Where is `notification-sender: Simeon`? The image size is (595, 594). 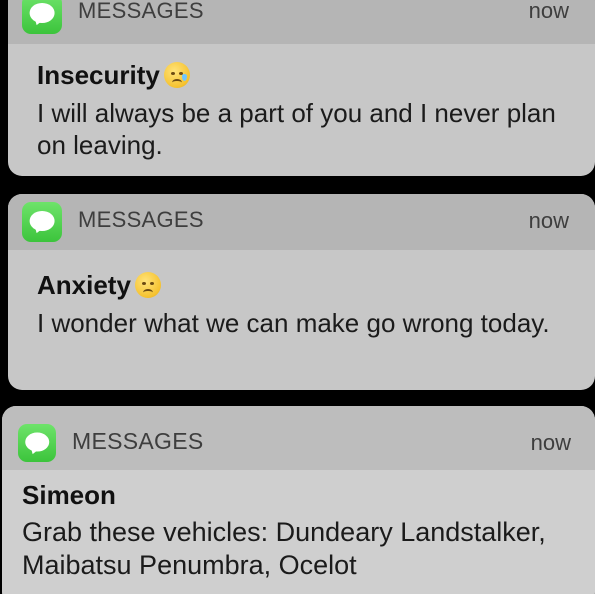 notification-sender: Simeon is located at coordinates (69, 495).